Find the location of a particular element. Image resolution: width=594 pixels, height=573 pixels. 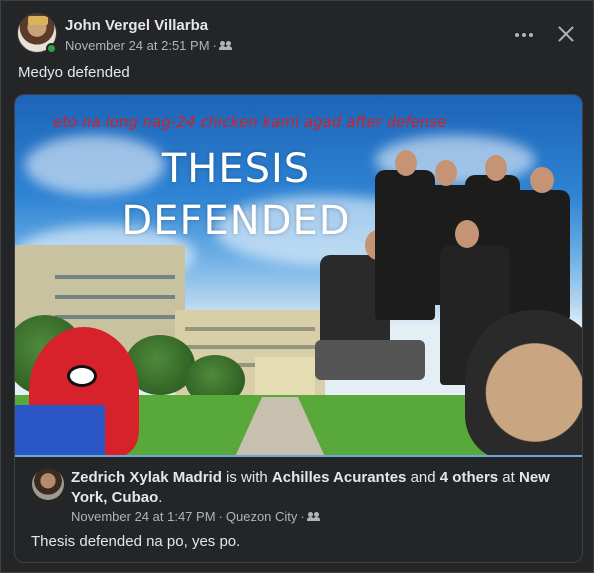

and-text: and is located at coordinates (423, 477).